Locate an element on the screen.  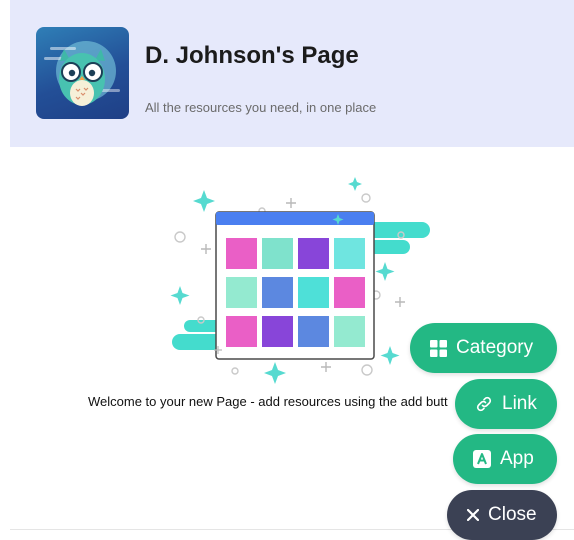
add-app-button: App is located at coordinates (505, 459).